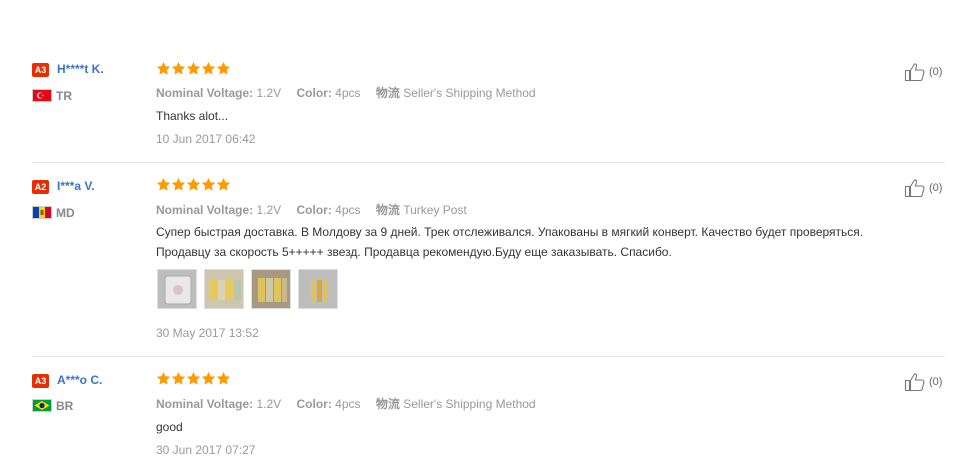 The width and height of the screenshot is (977, 471). I want to click on review-date: 30 May 2017 13:52, so click(207, 333).